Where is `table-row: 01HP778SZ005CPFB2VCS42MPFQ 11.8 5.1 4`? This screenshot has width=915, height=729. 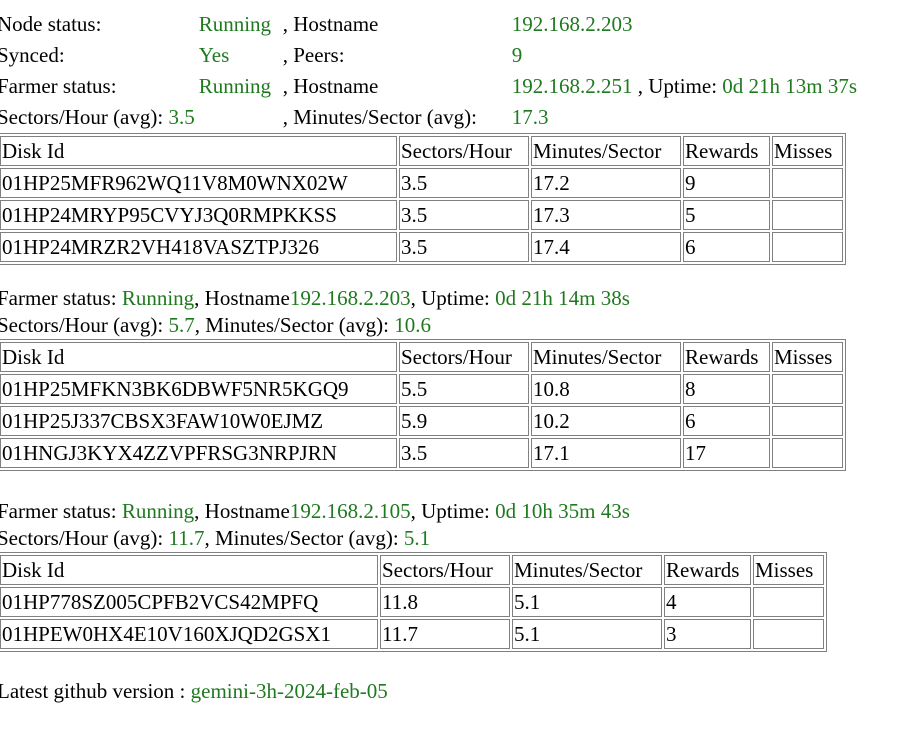
table-row: 01HP778SZ005CPFB2VCS42MPFQ 11.8 5.1 4 is located at coordinates (412, 602).